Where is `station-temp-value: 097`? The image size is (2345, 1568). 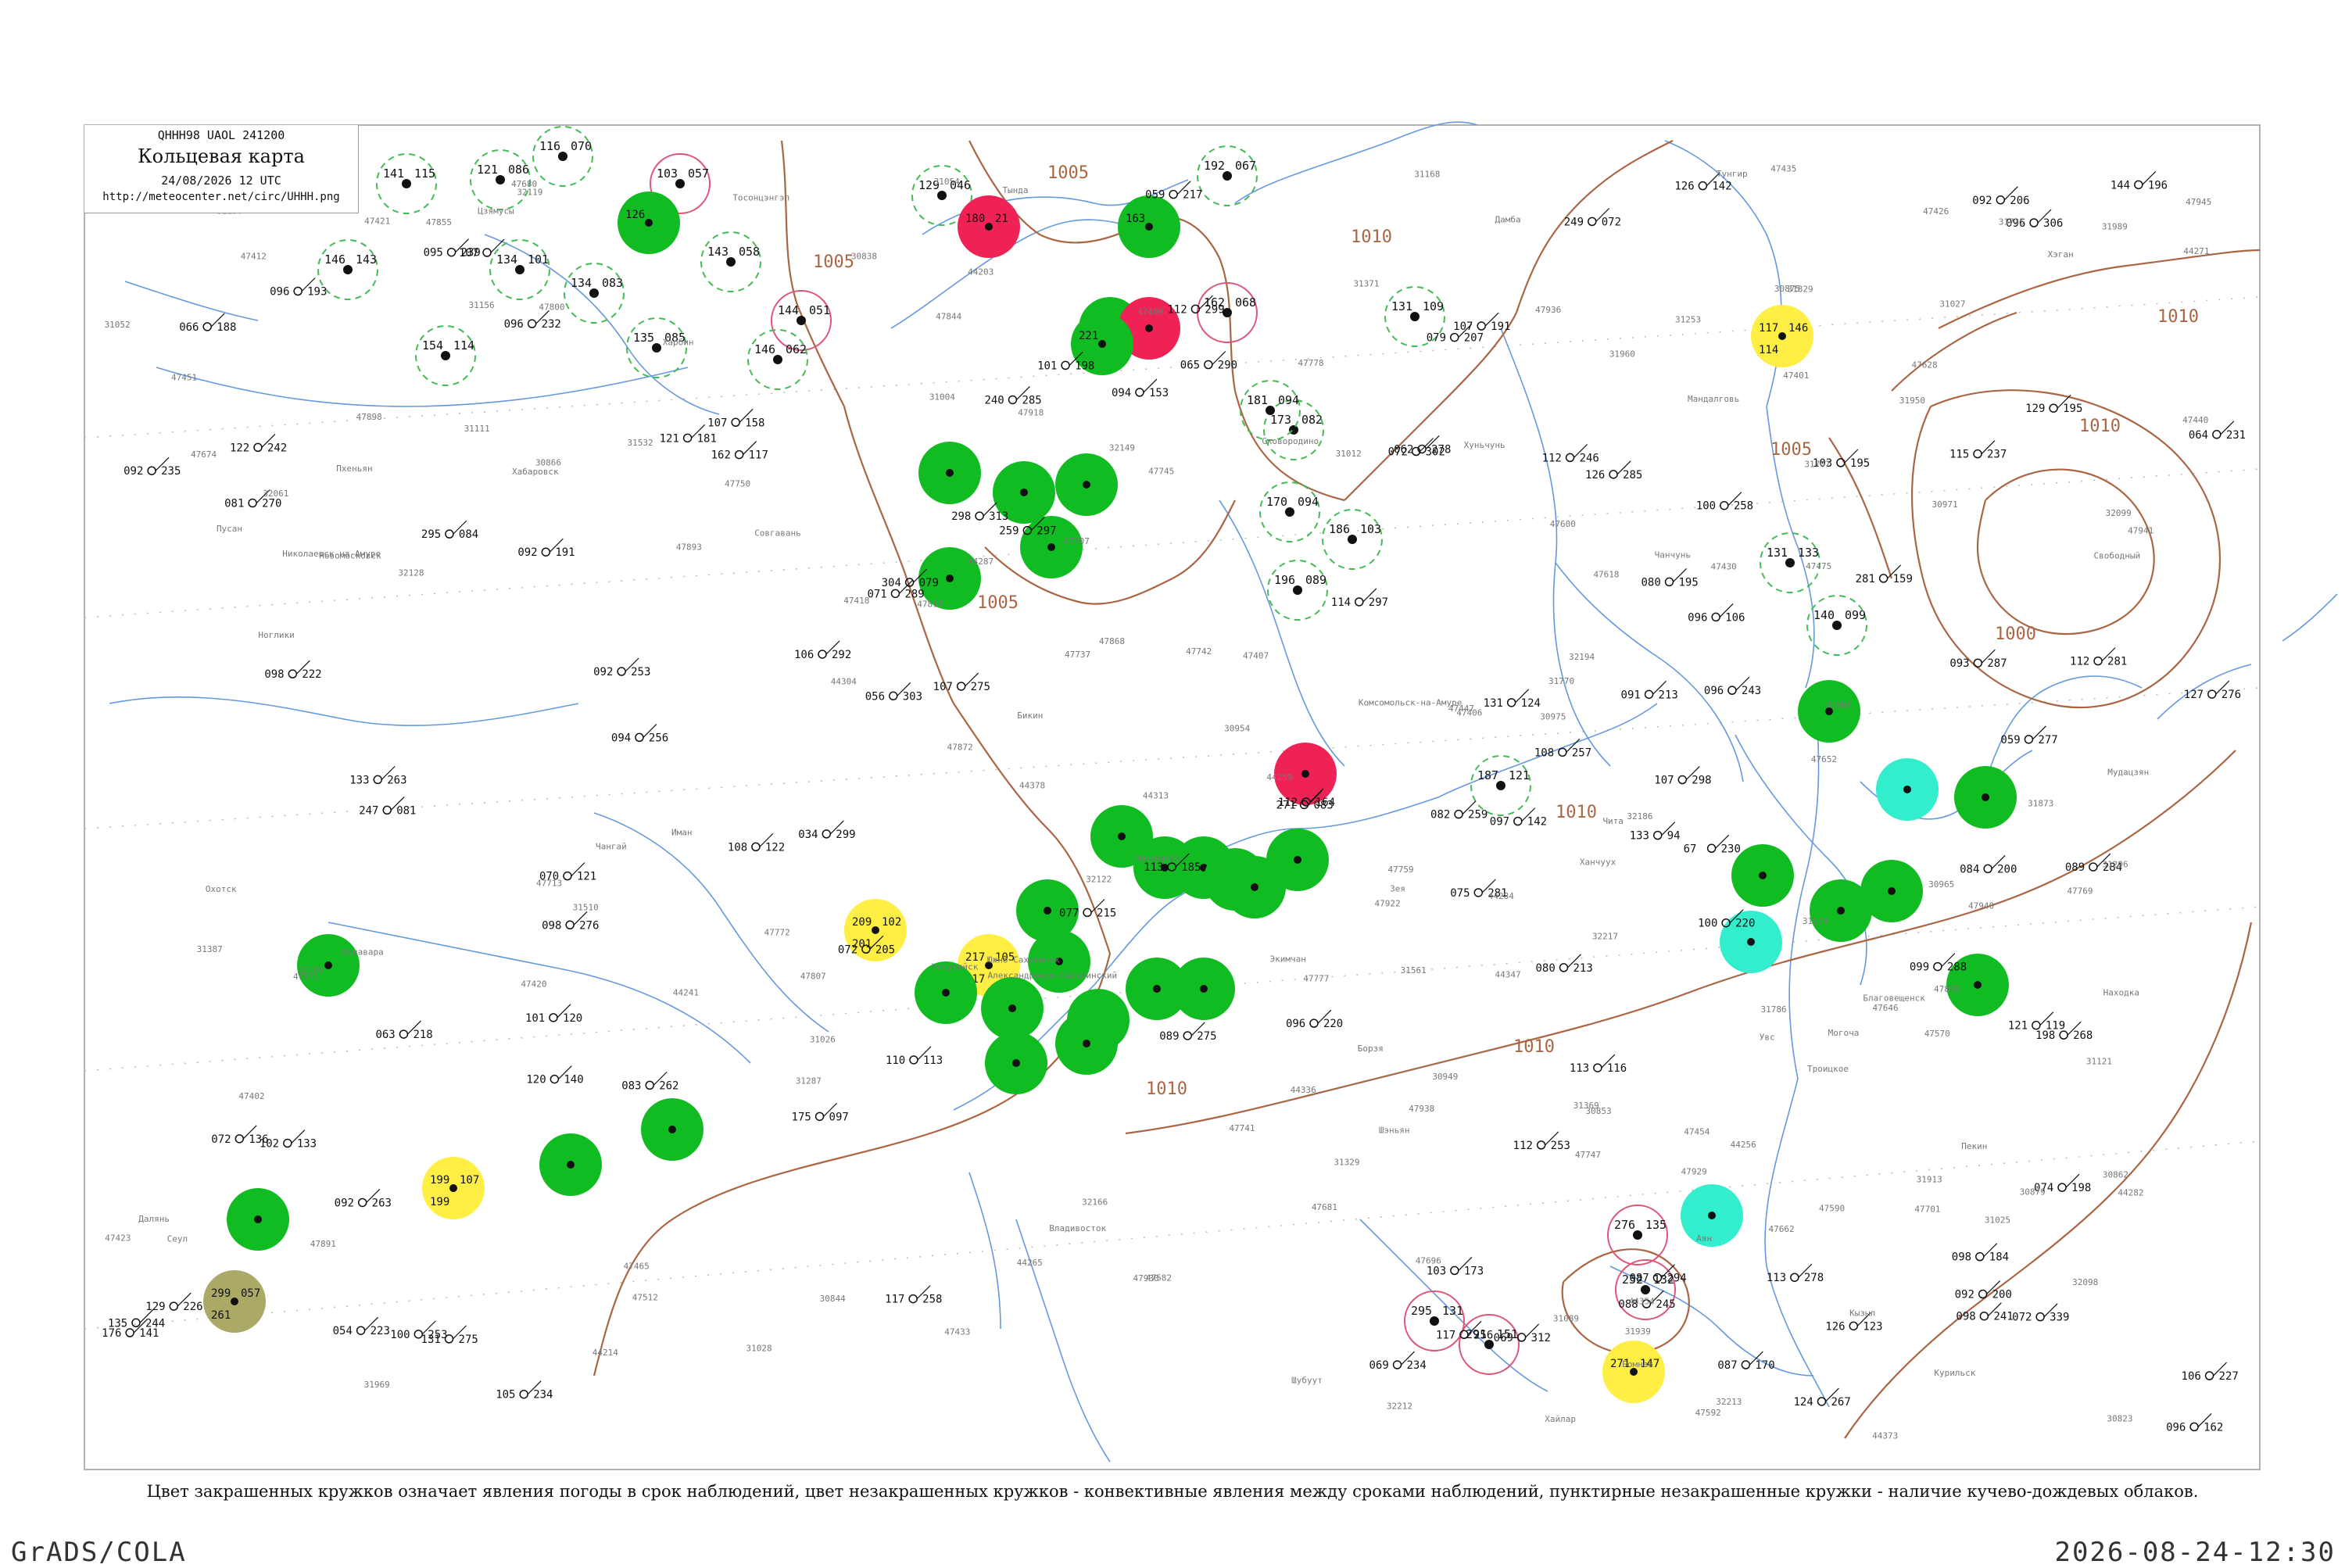 station-temp-value: 097 is located at coordinates (1499, 822).